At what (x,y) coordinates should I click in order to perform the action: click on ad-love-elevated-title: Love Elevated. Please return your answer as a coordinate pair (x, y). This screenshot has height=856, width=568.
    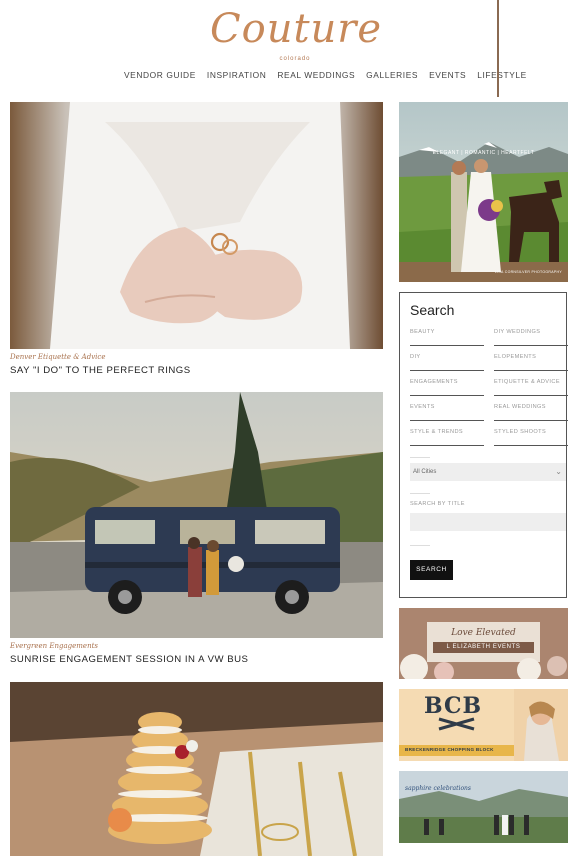
    Looking at the image, I should click on (483, 633).